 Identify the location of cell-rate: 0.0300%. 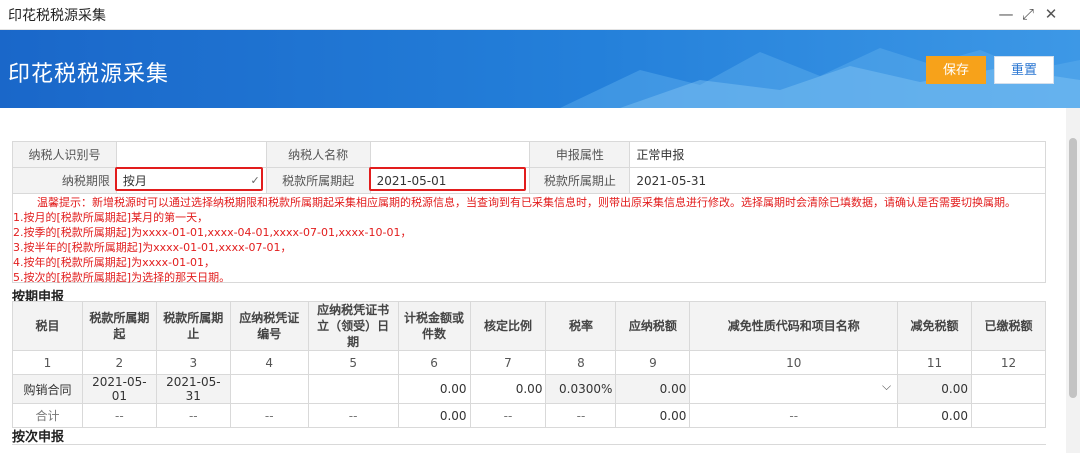
(581, 389).